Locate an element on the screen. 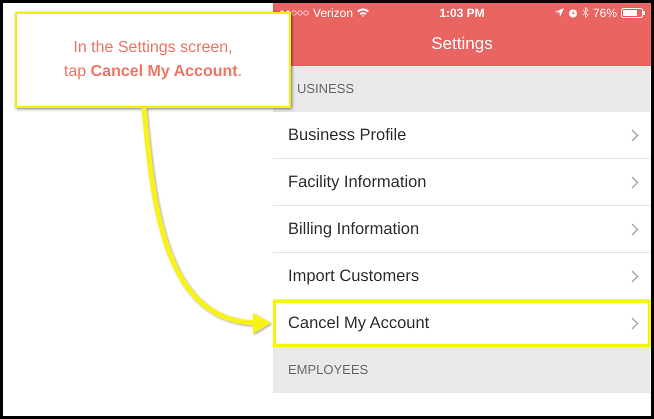 The image size is (654, 419). status-time: 1:03 PM is located at coordinates (462, 13).